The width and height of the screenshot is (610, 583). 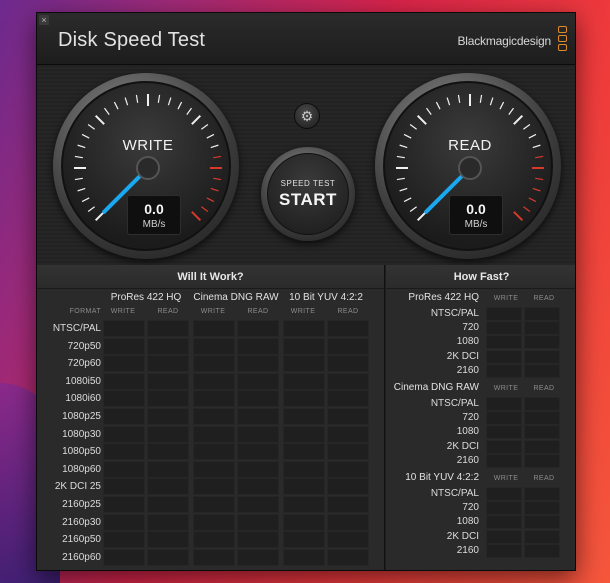 I want to click on format-row-label: 2160p25, so click(x=81, y=504).